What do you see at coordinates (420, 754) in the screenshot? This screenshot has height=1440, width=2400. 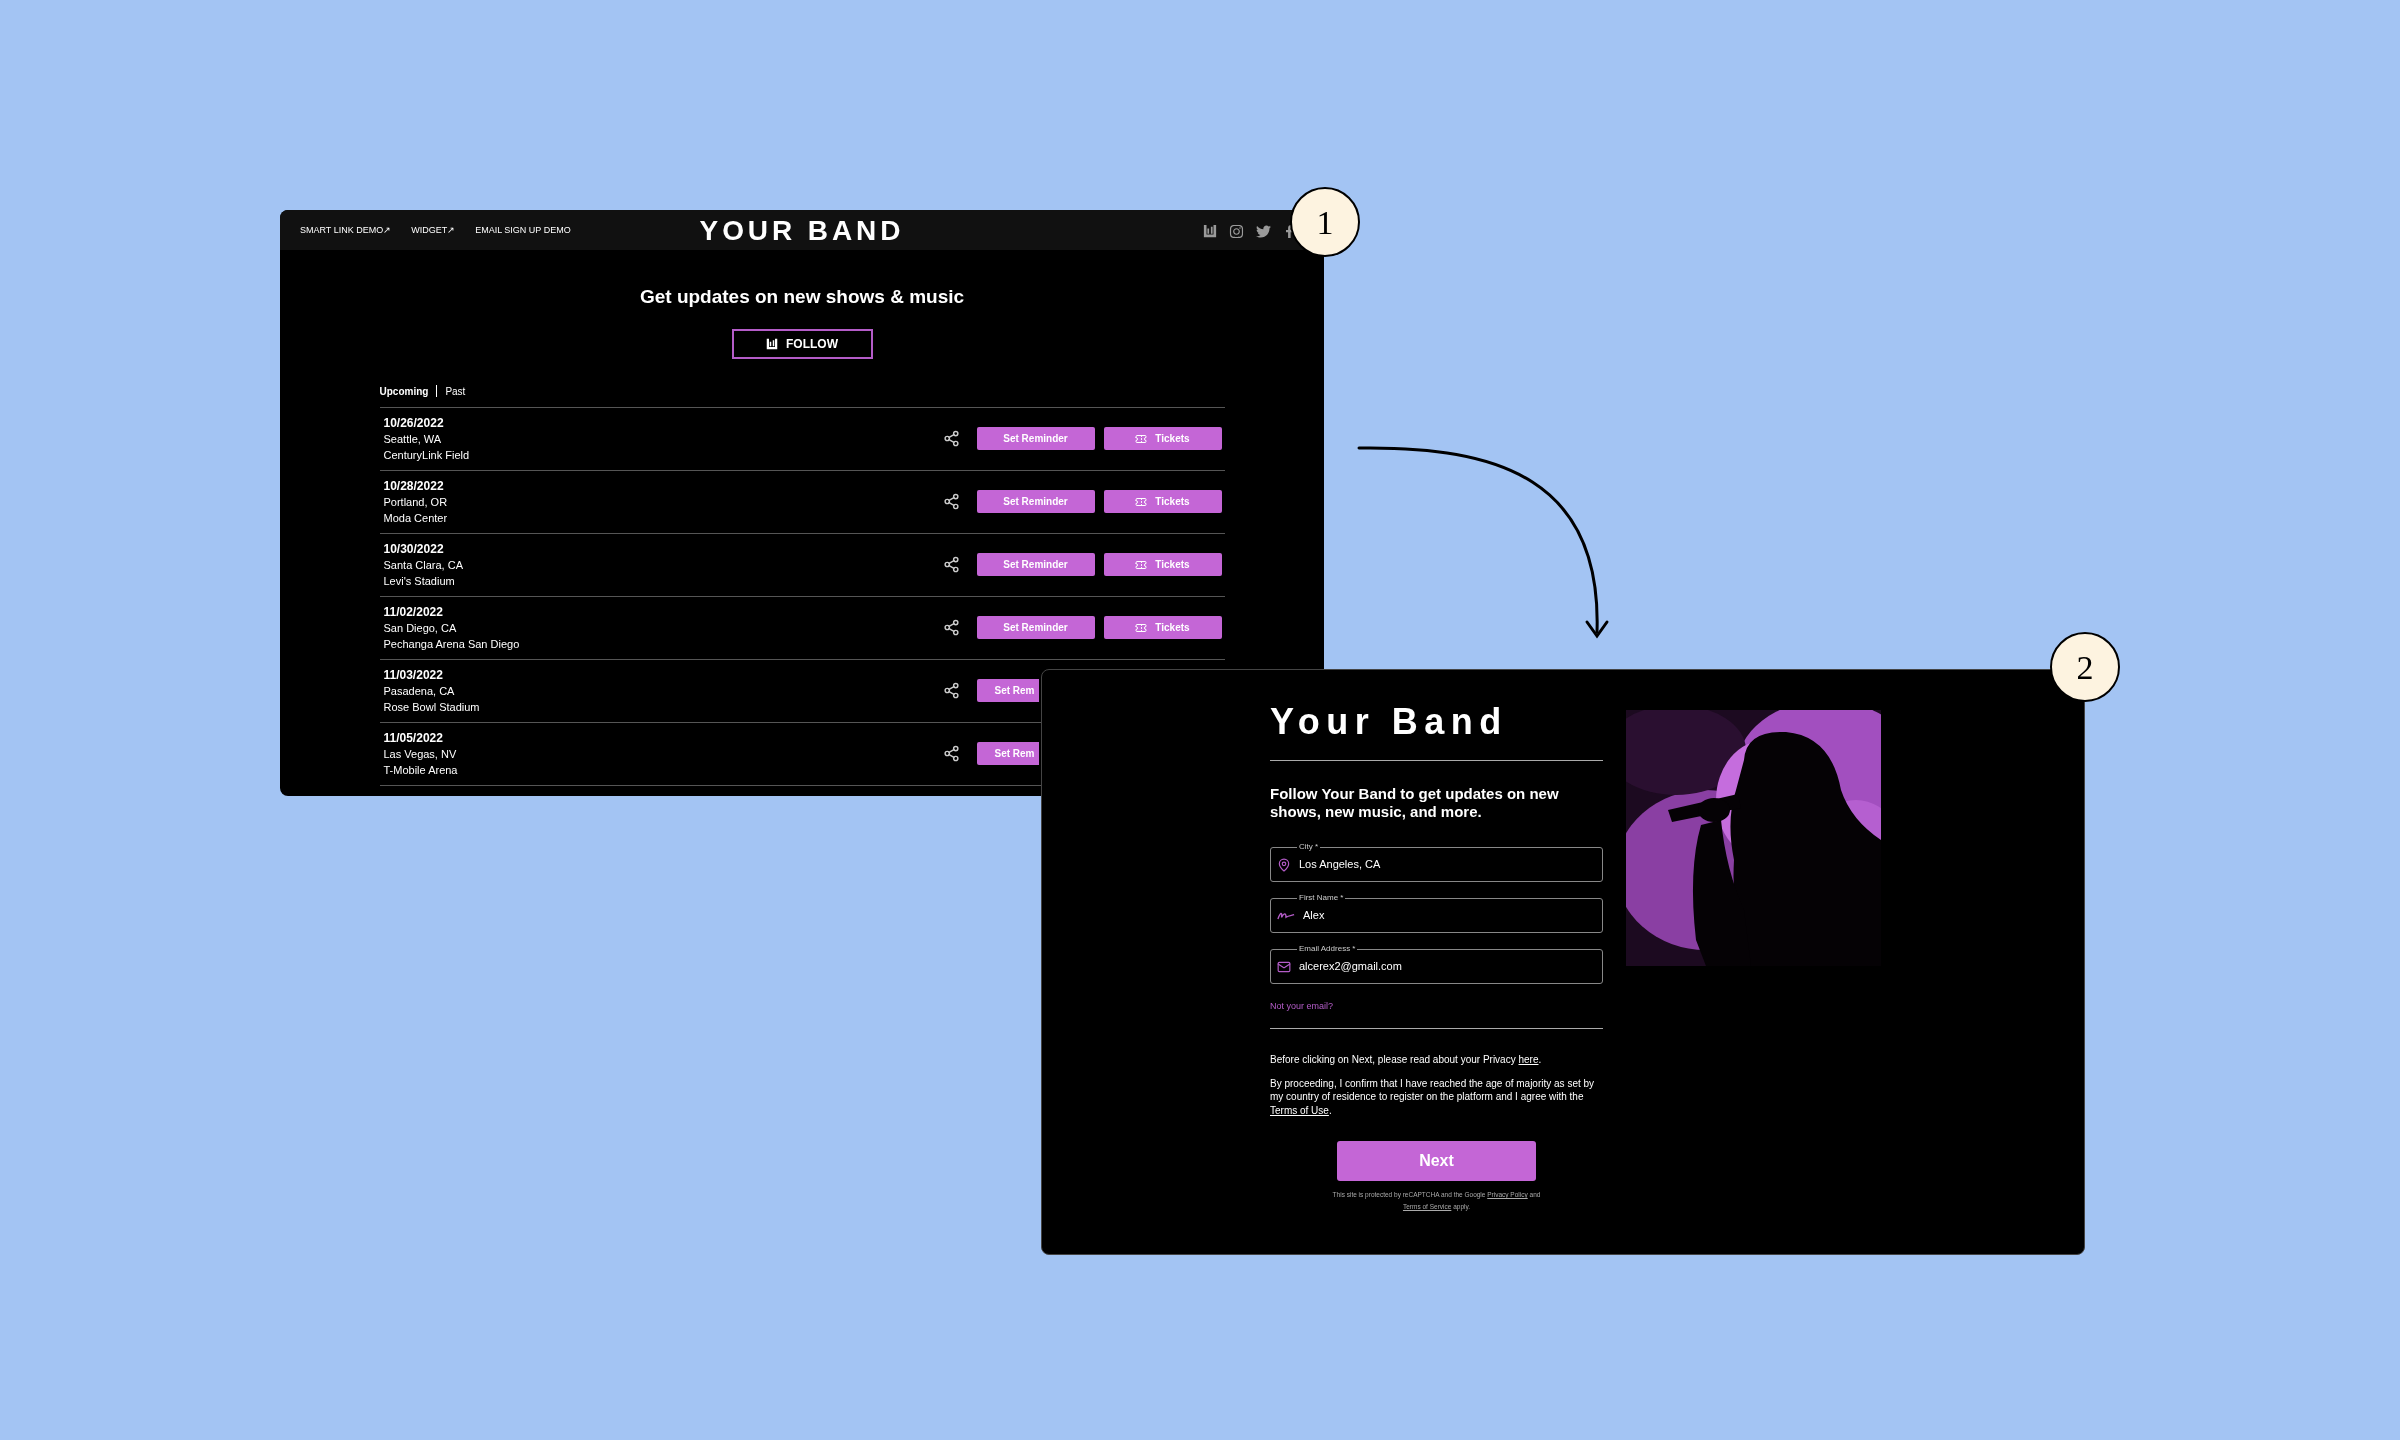 I see `event-city: Las Vegas, NV` at bounding box center [420, 754].